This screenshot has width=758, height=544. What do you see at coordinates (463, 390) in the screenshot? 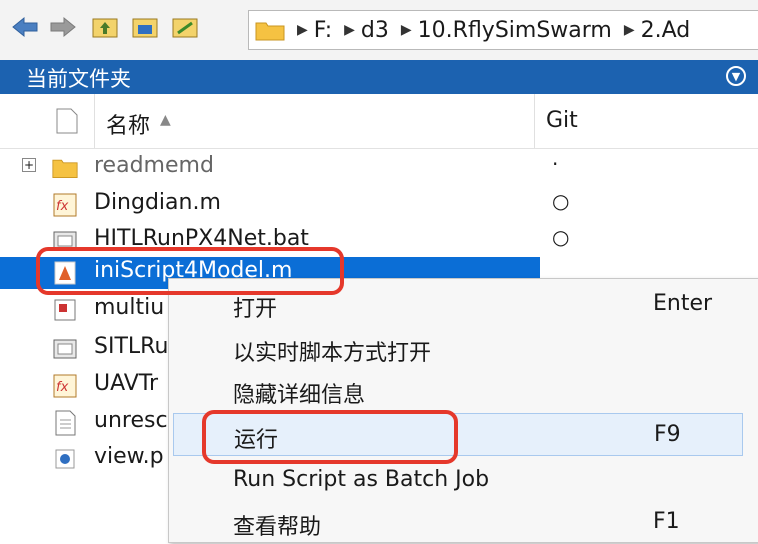
I see `menu-item-hide-details: 隐藏详细信息` at bounding box center [463, 390].